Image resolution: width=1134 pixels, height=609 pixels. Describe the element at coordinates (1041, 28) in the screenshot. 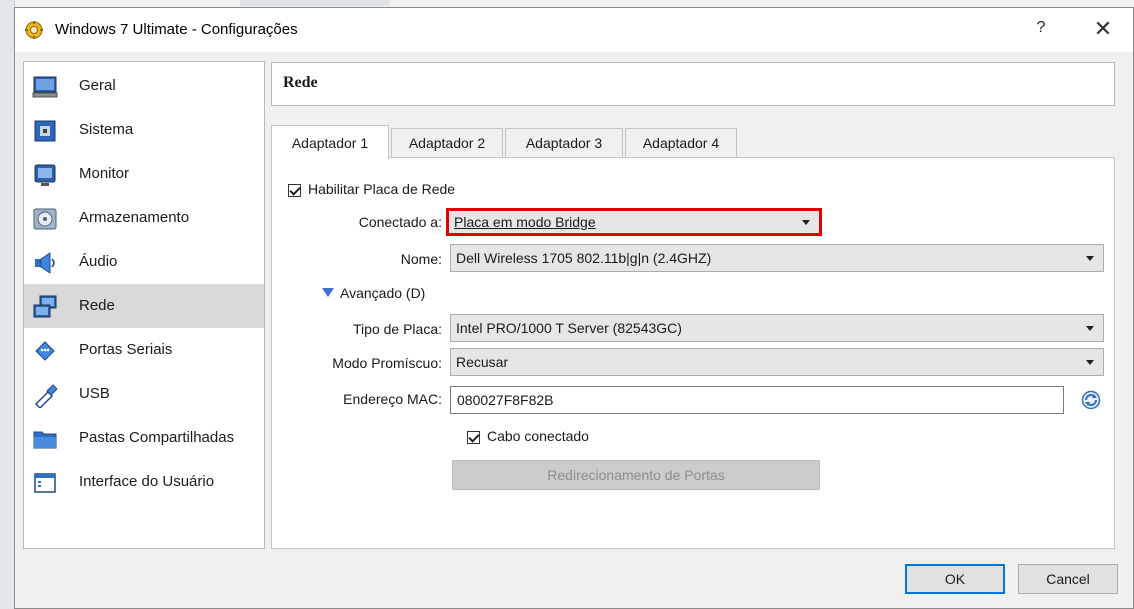

I see `help-button: ?` at that location.